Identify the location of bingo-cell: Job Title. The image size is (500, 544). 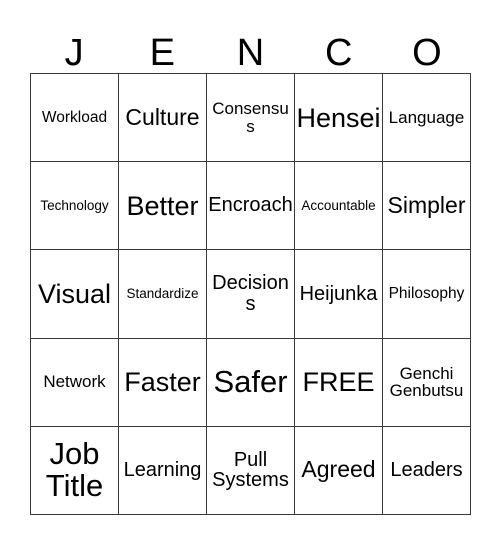
(75, 471).